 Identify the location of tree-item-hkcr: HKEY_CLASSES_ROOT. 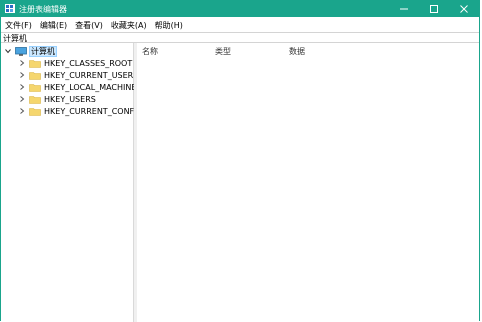
(74, 63).